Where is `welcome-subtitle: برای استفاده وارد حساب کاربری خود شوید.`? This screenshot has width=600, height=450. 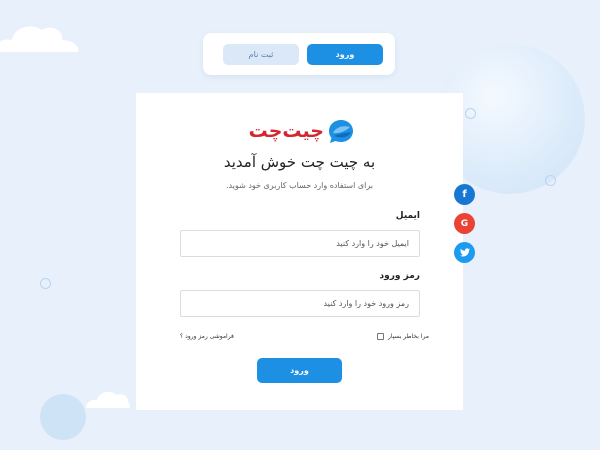
welcome-subtitle: برای استفاده وارد حساب کاربری خود شوید. is located at coordinates (299, 185).